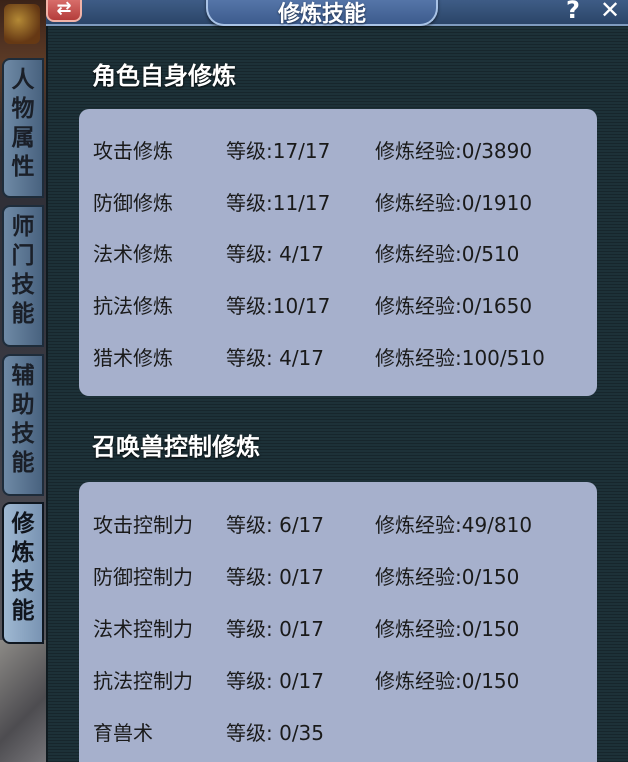 This screenshot has width=628, height=762. I want to click on cultivation-name: 法术修炼, so click(133, 254).